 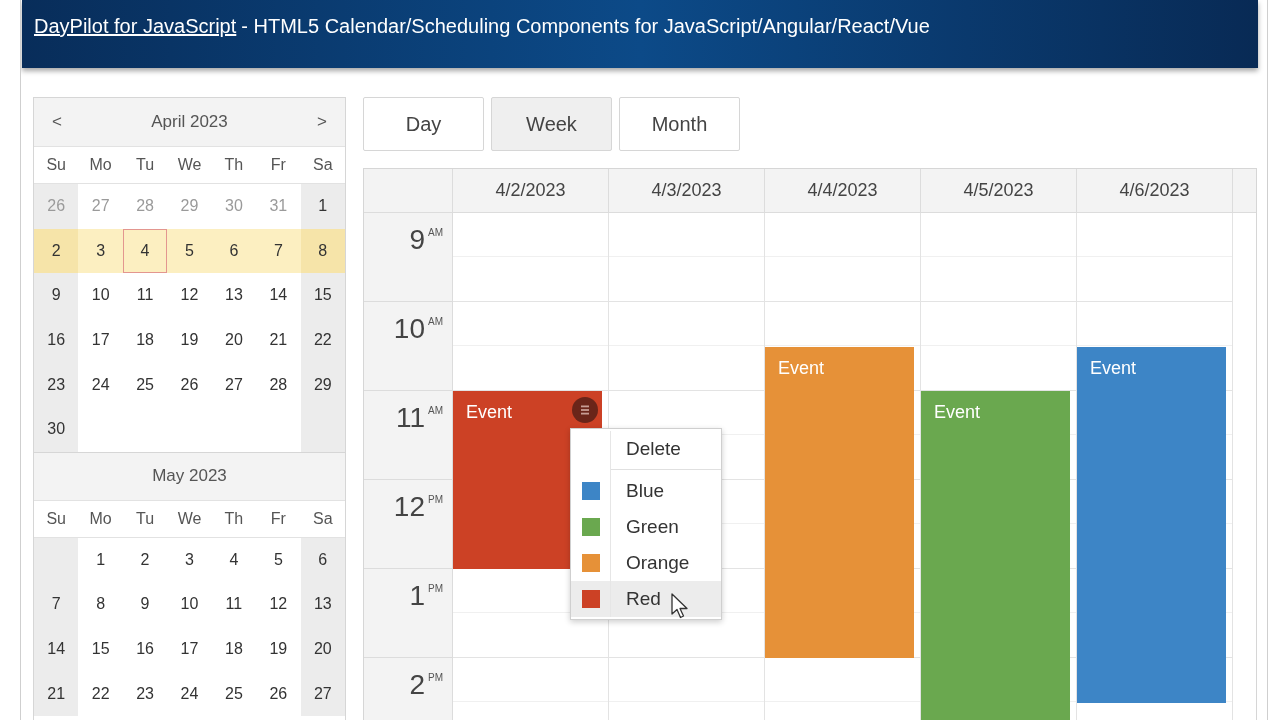 What do you see at coordinates (646, 599) in the screenshot?
I see `menu-item: Red` at bounding box center [646, 599].